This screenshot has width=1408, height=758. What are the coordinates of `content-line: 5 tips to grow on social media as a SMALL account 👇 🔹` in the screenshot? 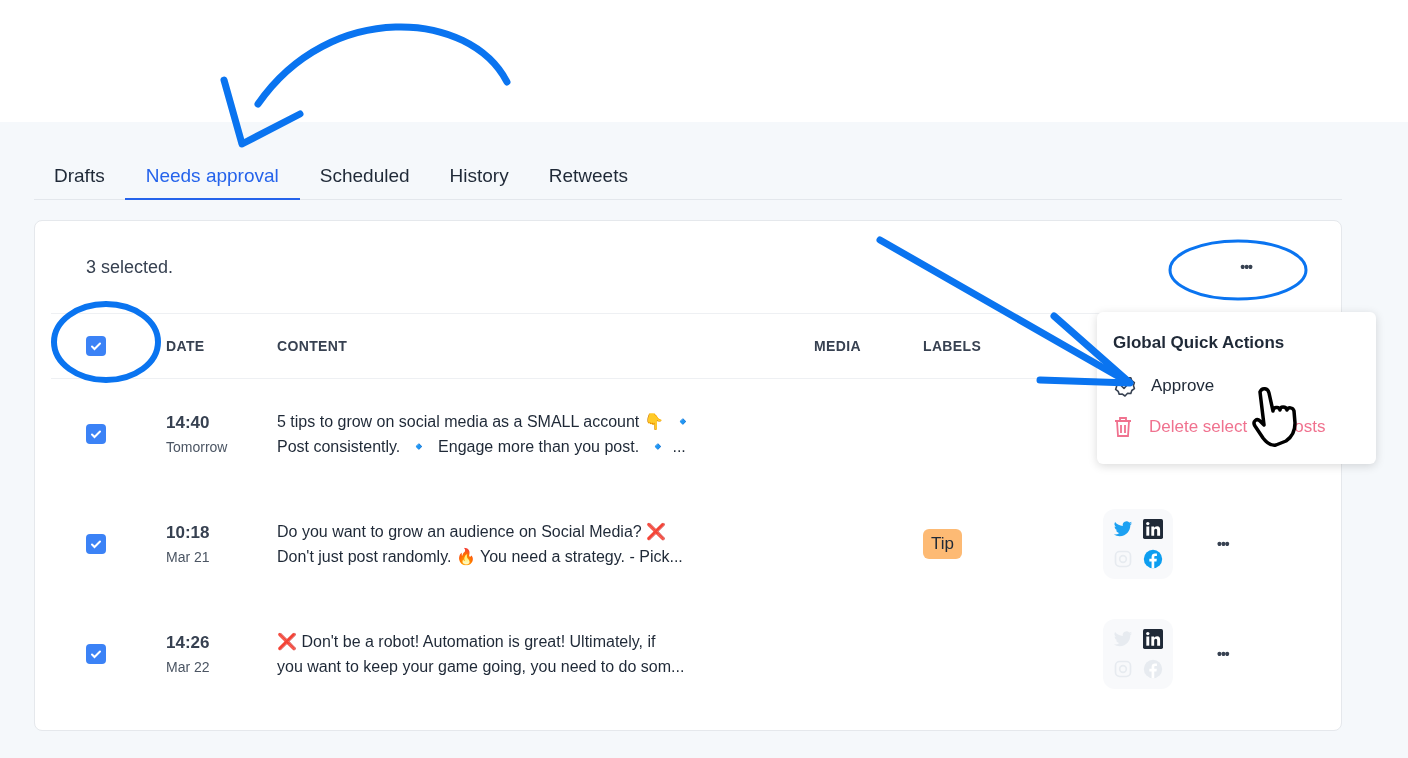 It's located at (485, 422).